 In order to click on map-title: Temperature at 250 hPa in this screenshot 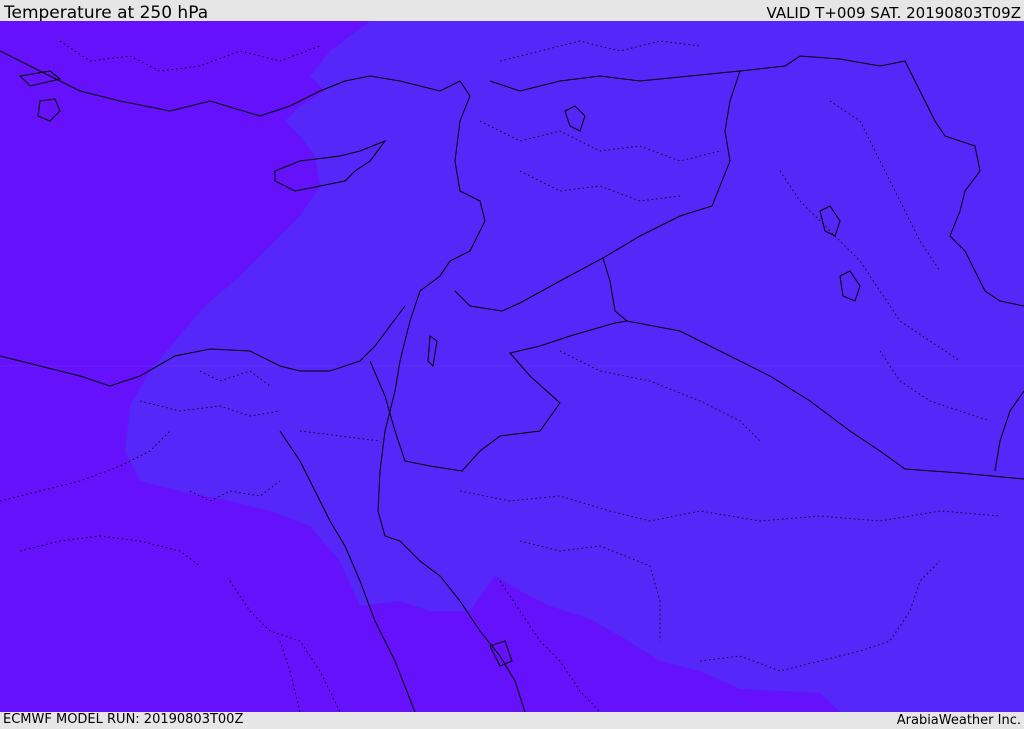, I will do `click(106, 13)`.